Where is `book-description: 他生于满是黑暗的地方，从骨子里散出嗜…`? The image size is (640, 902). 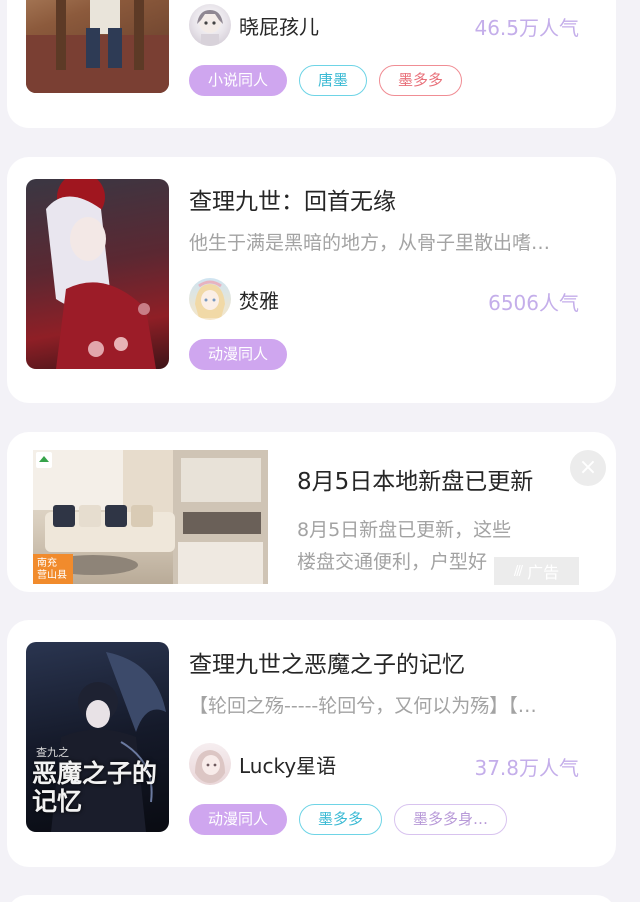
book-description: 他生于满是黑暗的地方，从骨子里散出嗜… is located at coordinates (370, 243).